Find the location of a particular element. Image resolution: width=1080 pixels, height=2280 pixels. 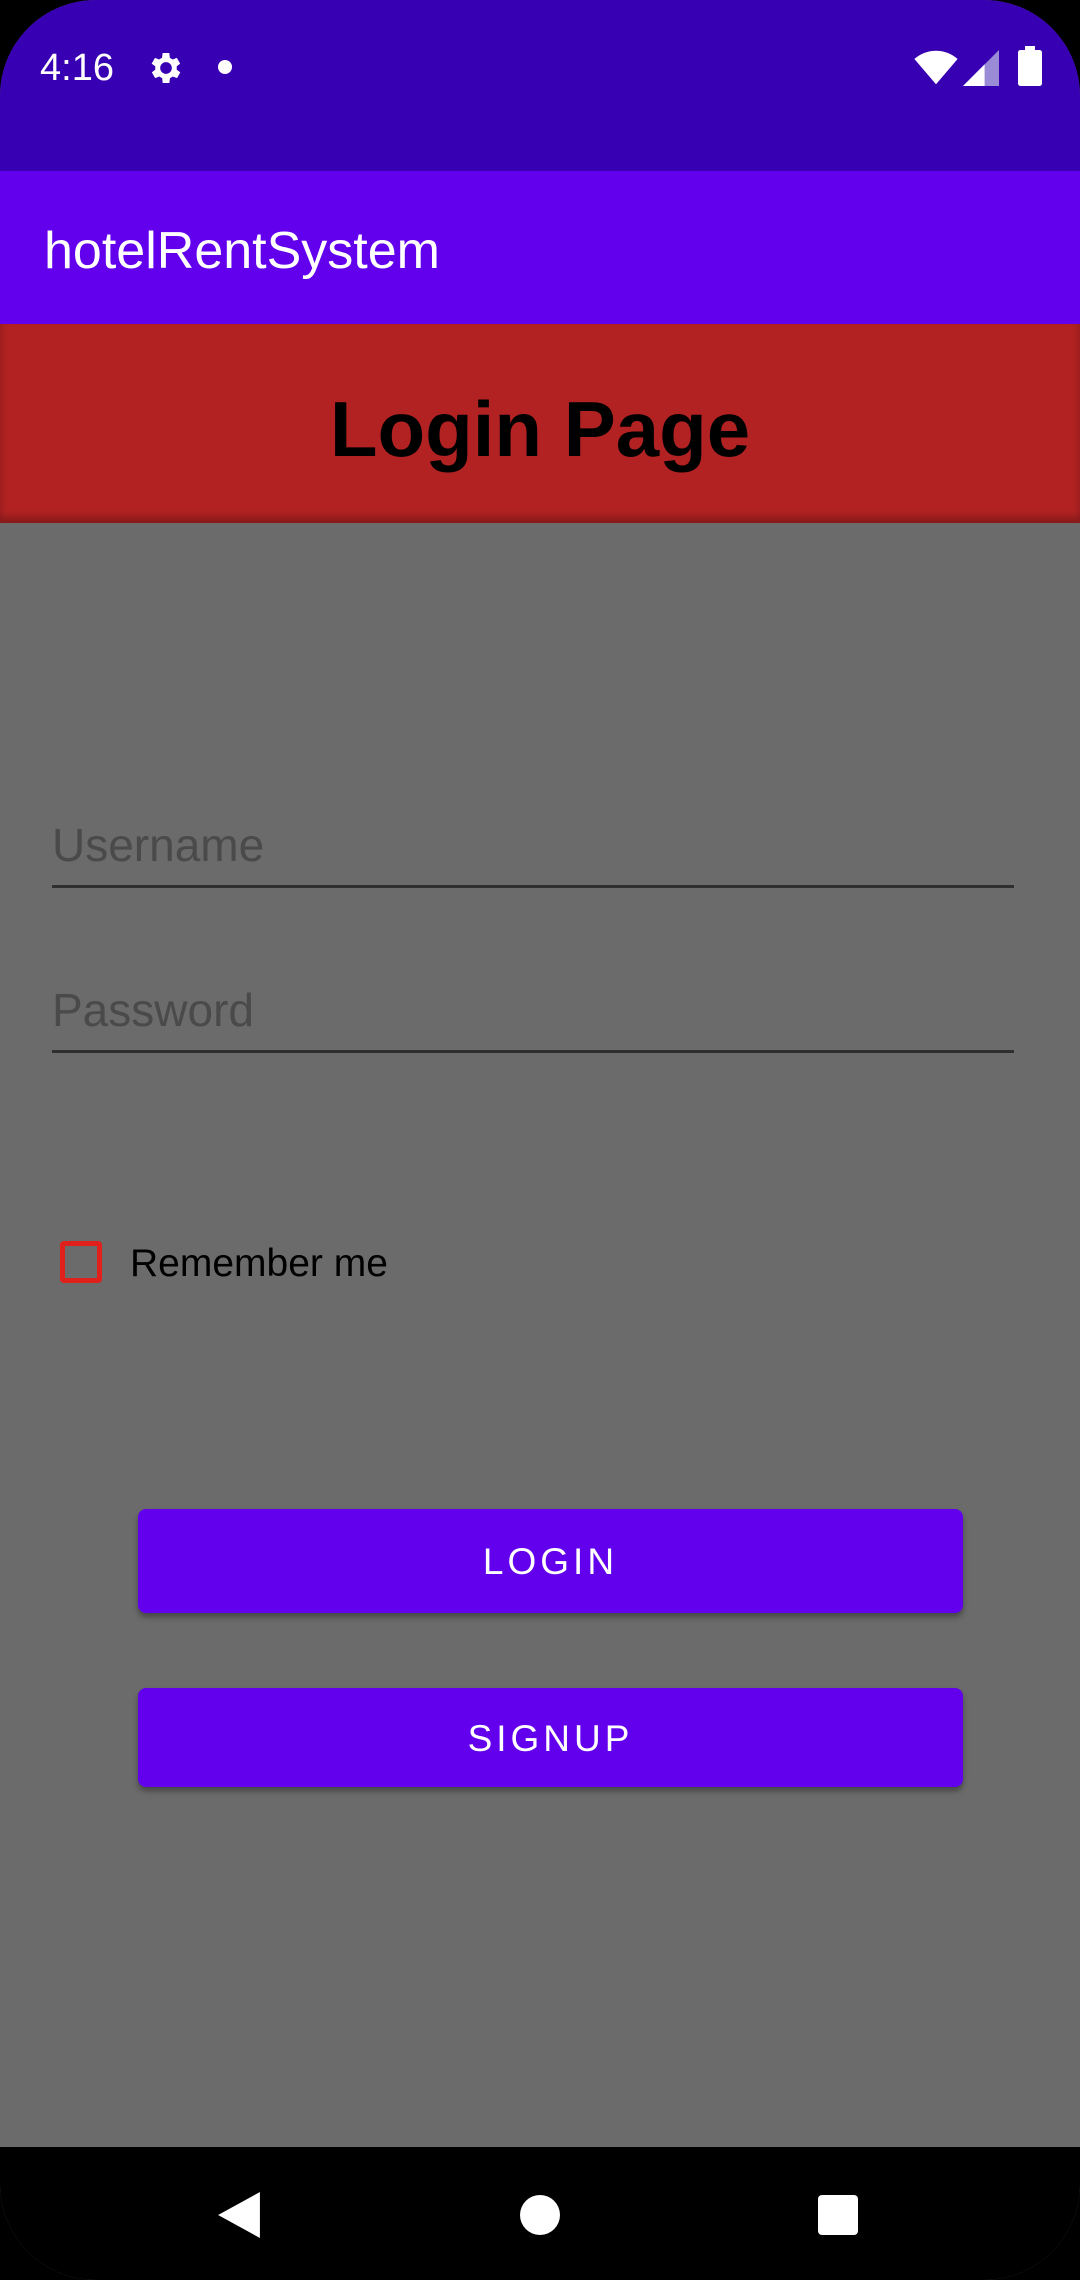

checkbox-box is located at coordinates (81, 1262).